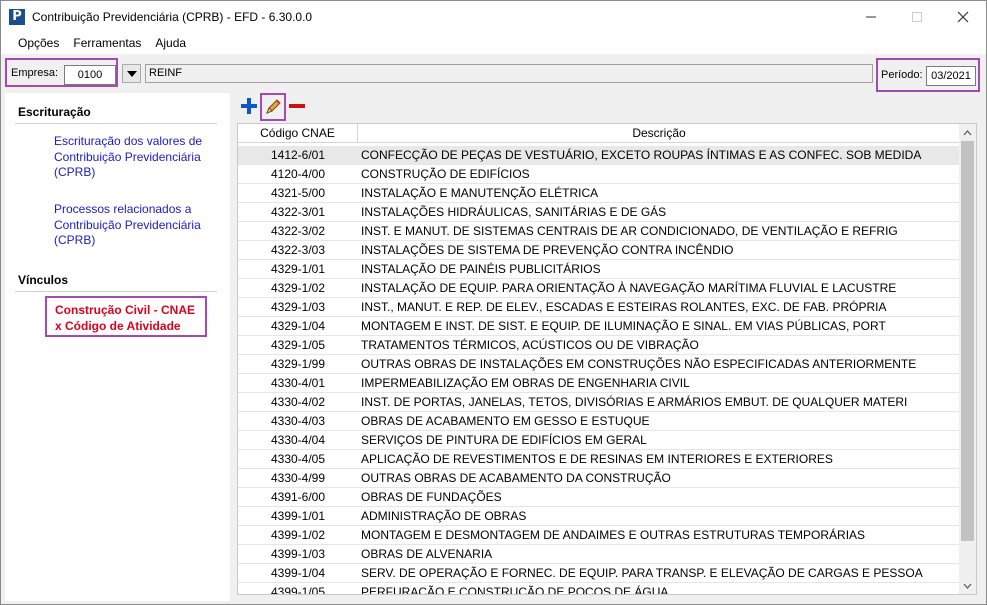  What do you see at coordinates (298, 212) in the screenshot?
I see `cell-codigo-cnae: 4322-3/01` at bounding box center [298, 212].